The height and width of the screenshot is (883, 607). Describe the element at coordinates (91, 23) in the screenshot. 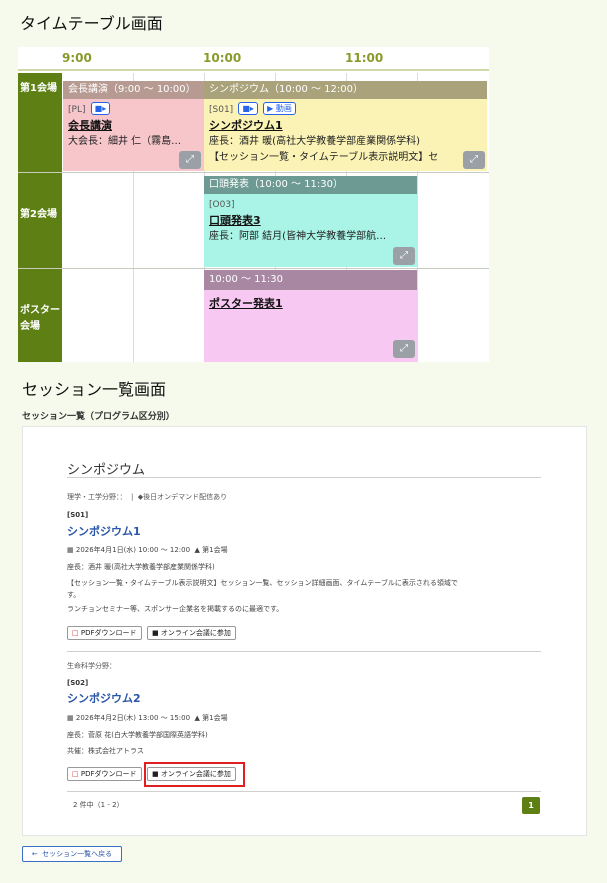

I see `timetable-heading: タイムテーブル画面` at that location.